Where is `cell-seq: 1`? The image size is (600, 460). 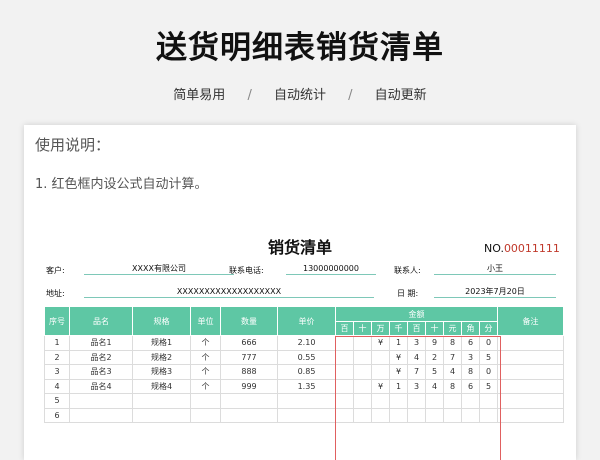
cell-seq: 1 is located at coordinates (57, 343).